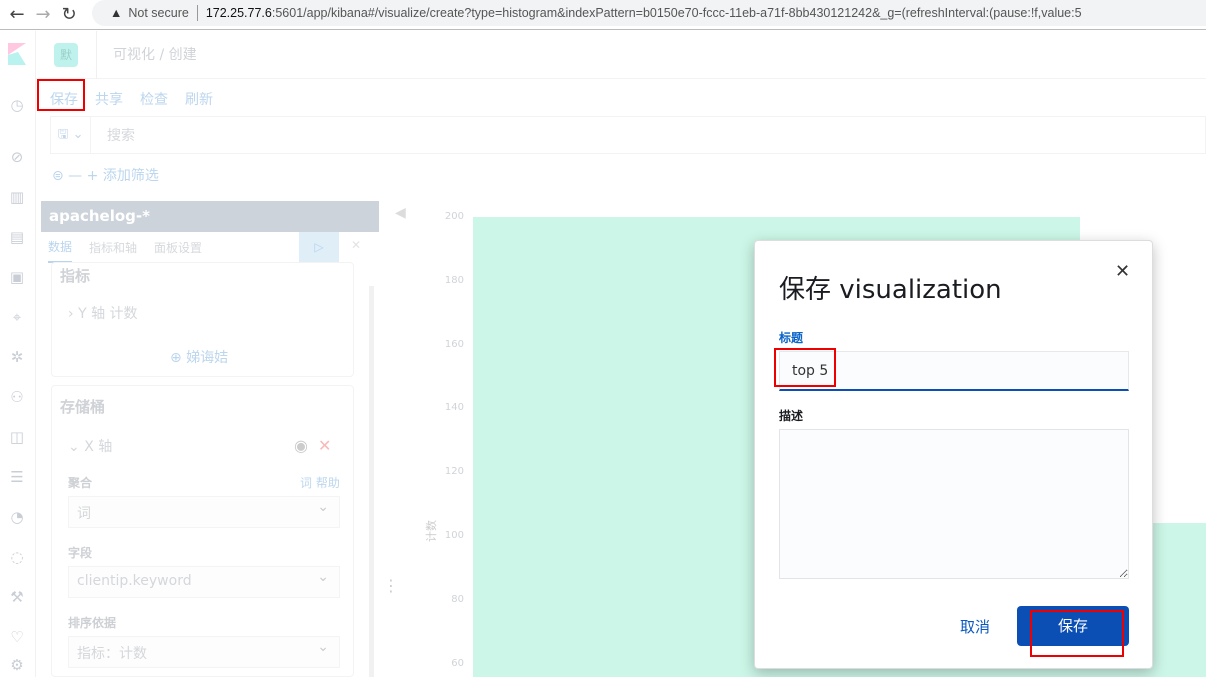  I want to click on field-select: clientip.keyword, so click(204, 582).